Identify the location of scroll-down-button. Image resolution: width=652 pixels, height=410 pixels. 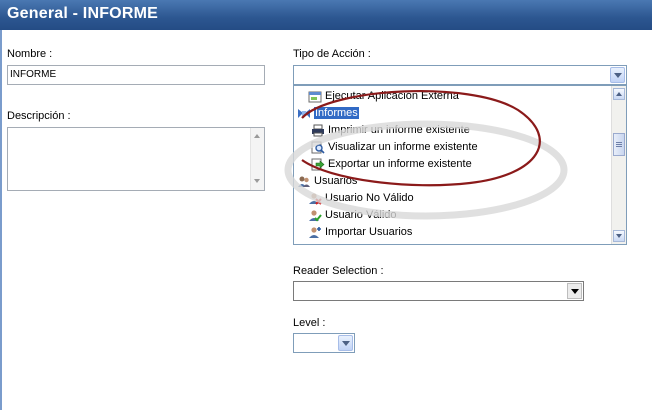
(619, 236).